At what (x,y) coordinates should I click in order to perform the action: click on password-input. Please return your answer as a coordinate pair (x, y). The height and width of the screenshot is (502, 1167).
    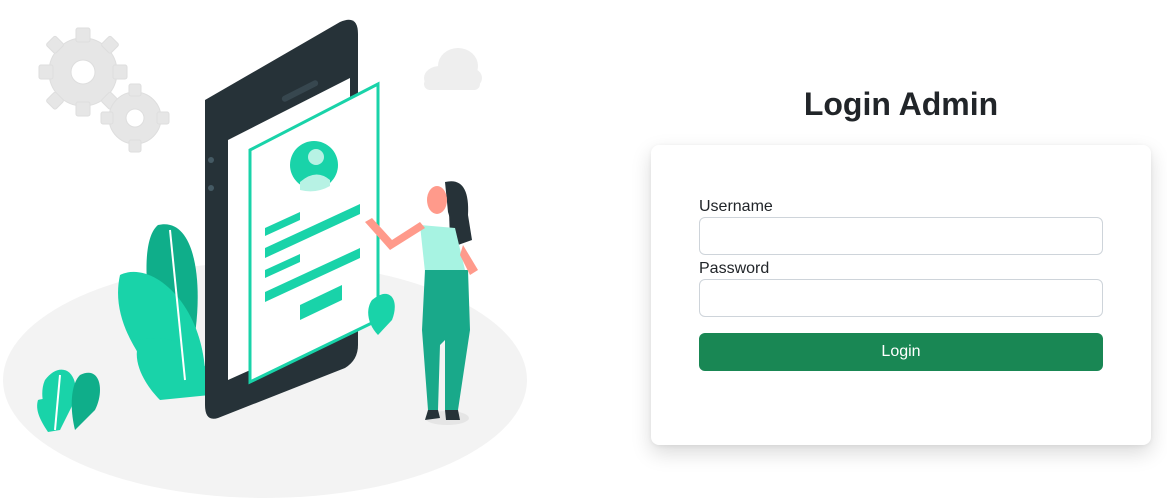
    Looking at the image, I should click on (901, 298).